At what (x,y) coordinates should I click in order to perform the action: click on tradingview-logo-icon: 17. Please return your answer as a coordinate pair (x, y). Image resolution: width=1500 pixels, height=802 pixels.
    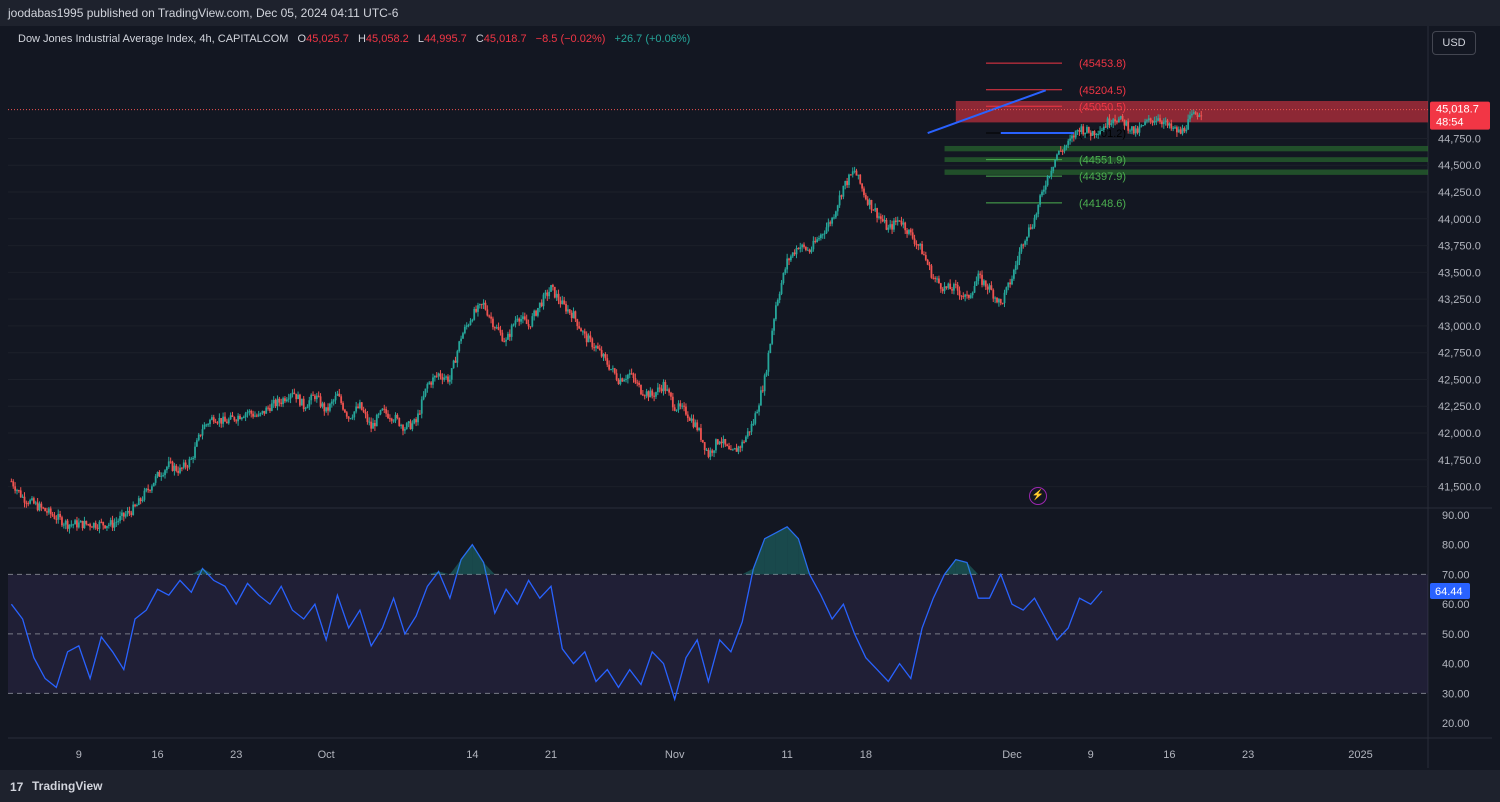
    Looking at the image, I should click on (17, 787).